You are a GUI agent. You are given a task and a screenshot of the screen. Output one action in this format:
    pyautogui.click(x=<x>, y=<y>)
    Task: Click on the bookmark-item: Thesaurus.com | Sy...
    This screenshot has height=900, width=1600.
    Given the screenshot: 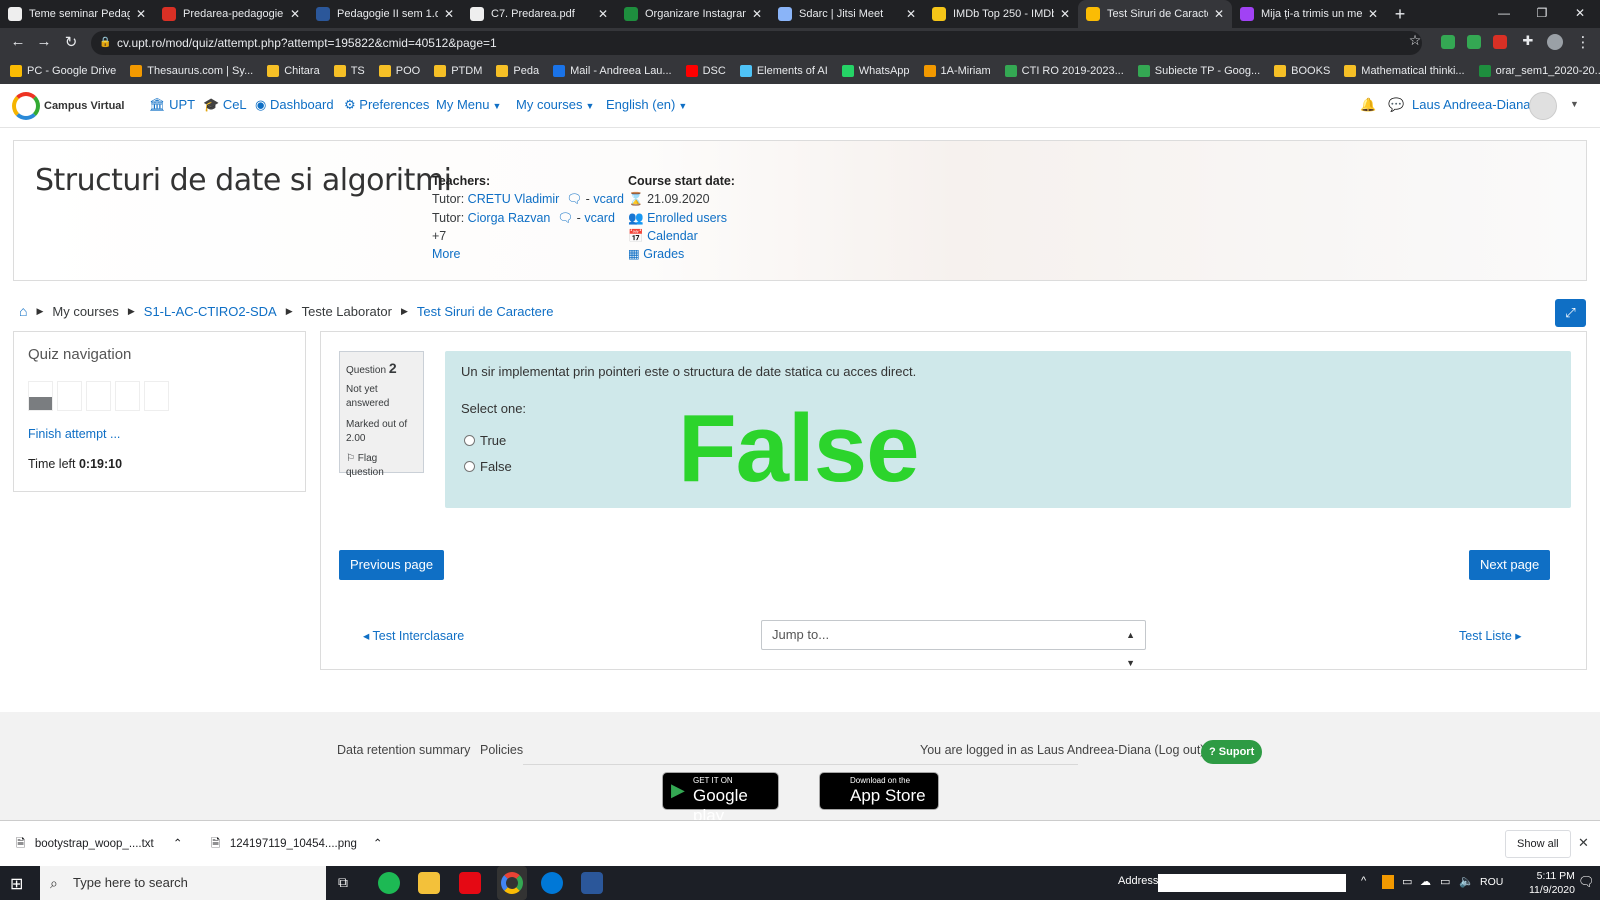 What is the action you would take?
    pyautogui.click(x=191, y=71)
    